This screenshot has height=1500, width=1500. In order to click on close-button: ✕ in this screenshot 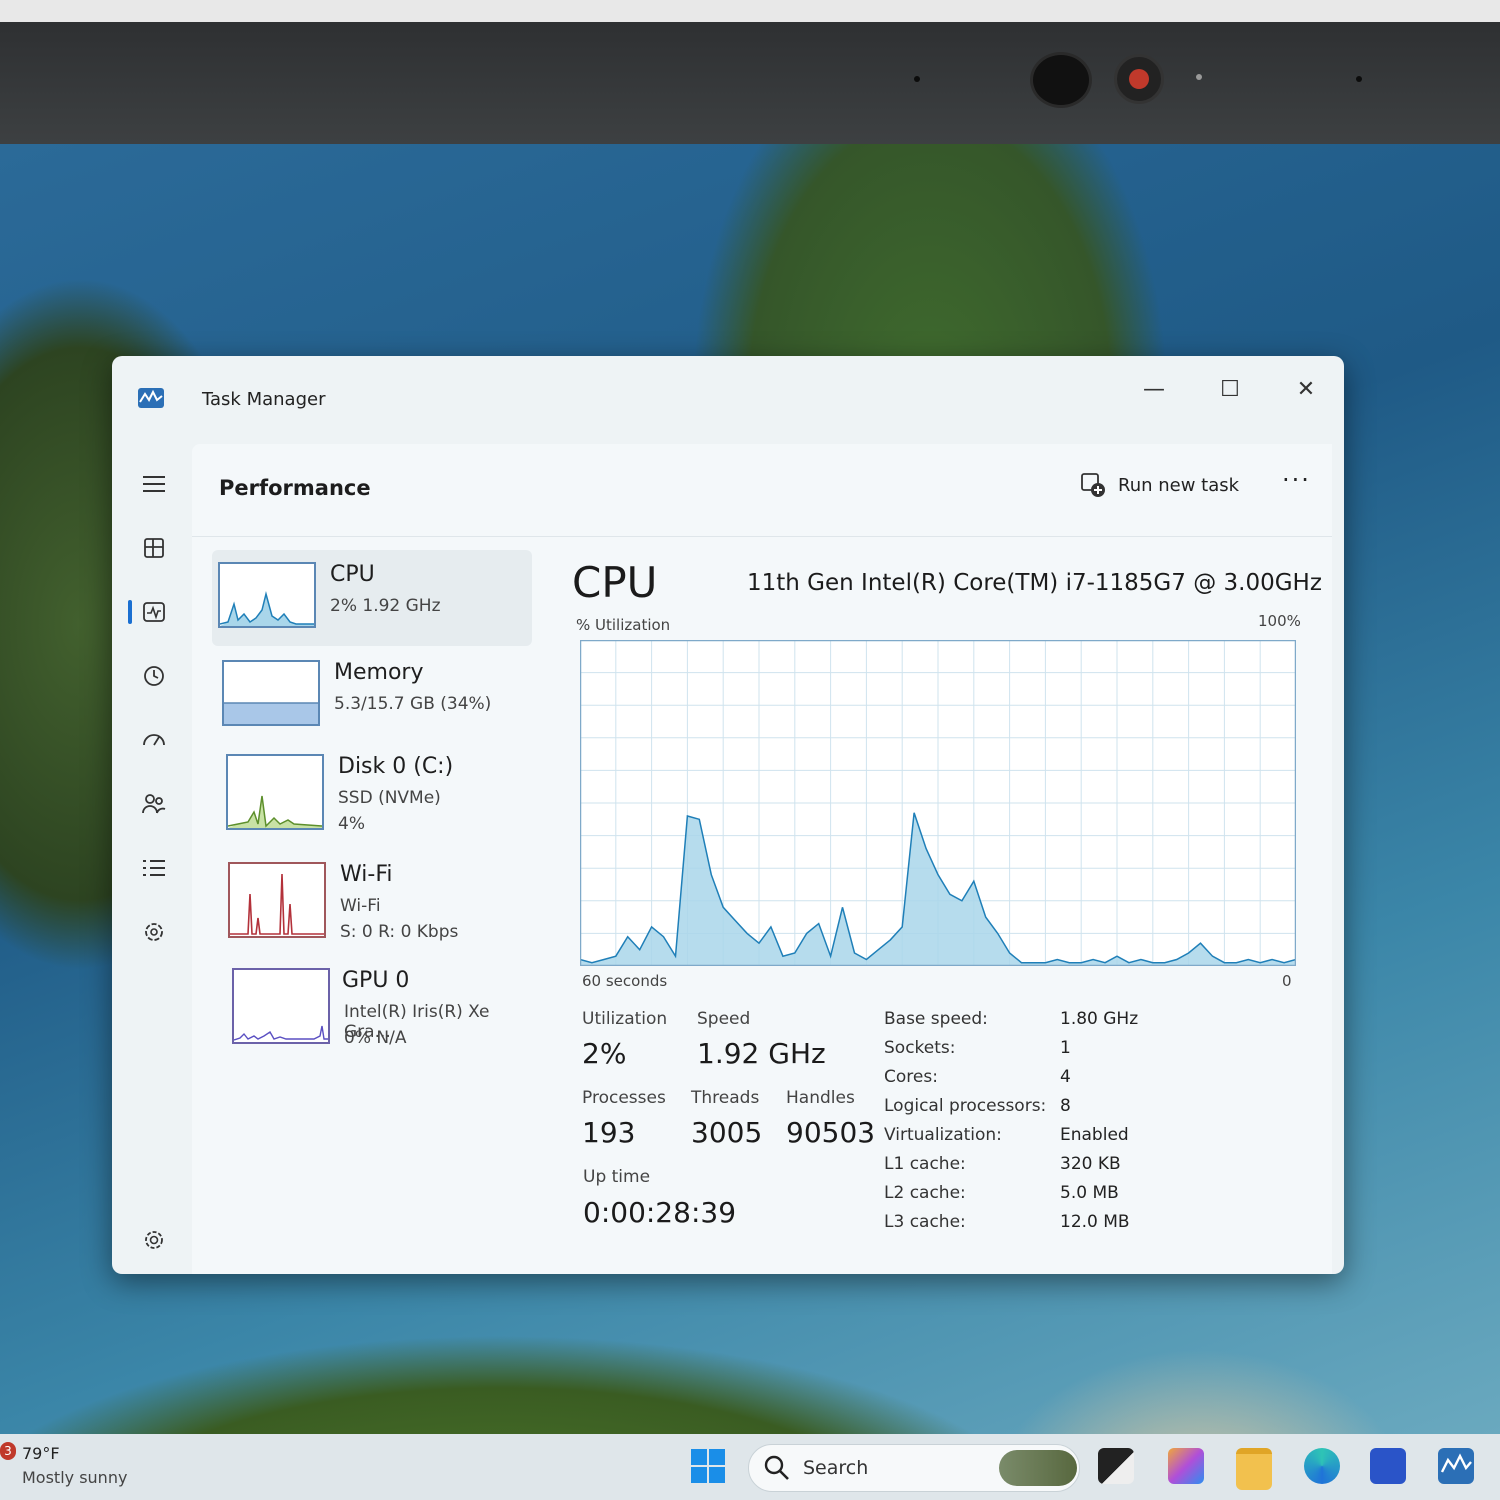, I will do `click(1306, 390)`.